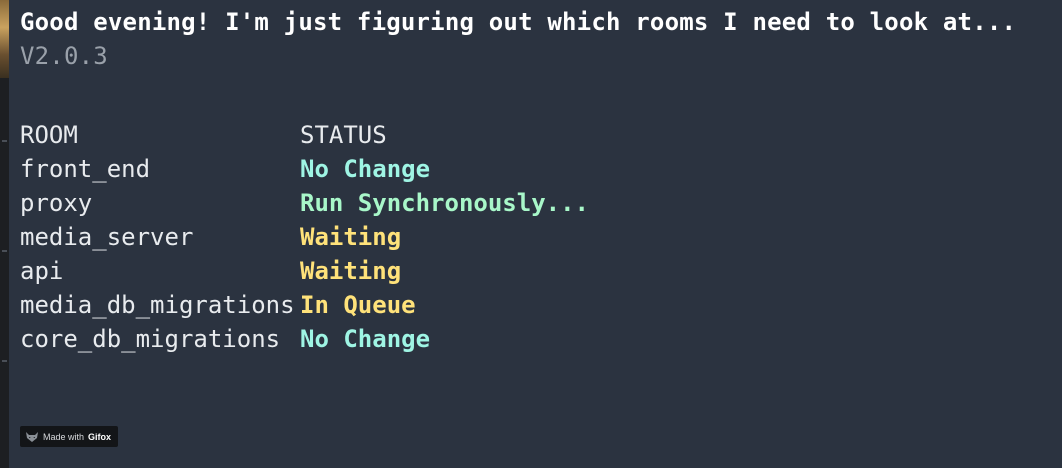  What do you see at coordinates (100, 436) in the screenshot?
I see `watermark-brand: Gifox` at bounding box center [100, 436].